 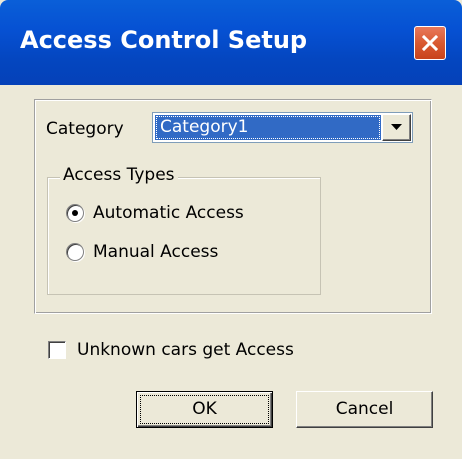 What do you see at coordinates (164, 40) in the screenshot?
I see `window-title: Access Control Setup` at bounding box center [164, 40].